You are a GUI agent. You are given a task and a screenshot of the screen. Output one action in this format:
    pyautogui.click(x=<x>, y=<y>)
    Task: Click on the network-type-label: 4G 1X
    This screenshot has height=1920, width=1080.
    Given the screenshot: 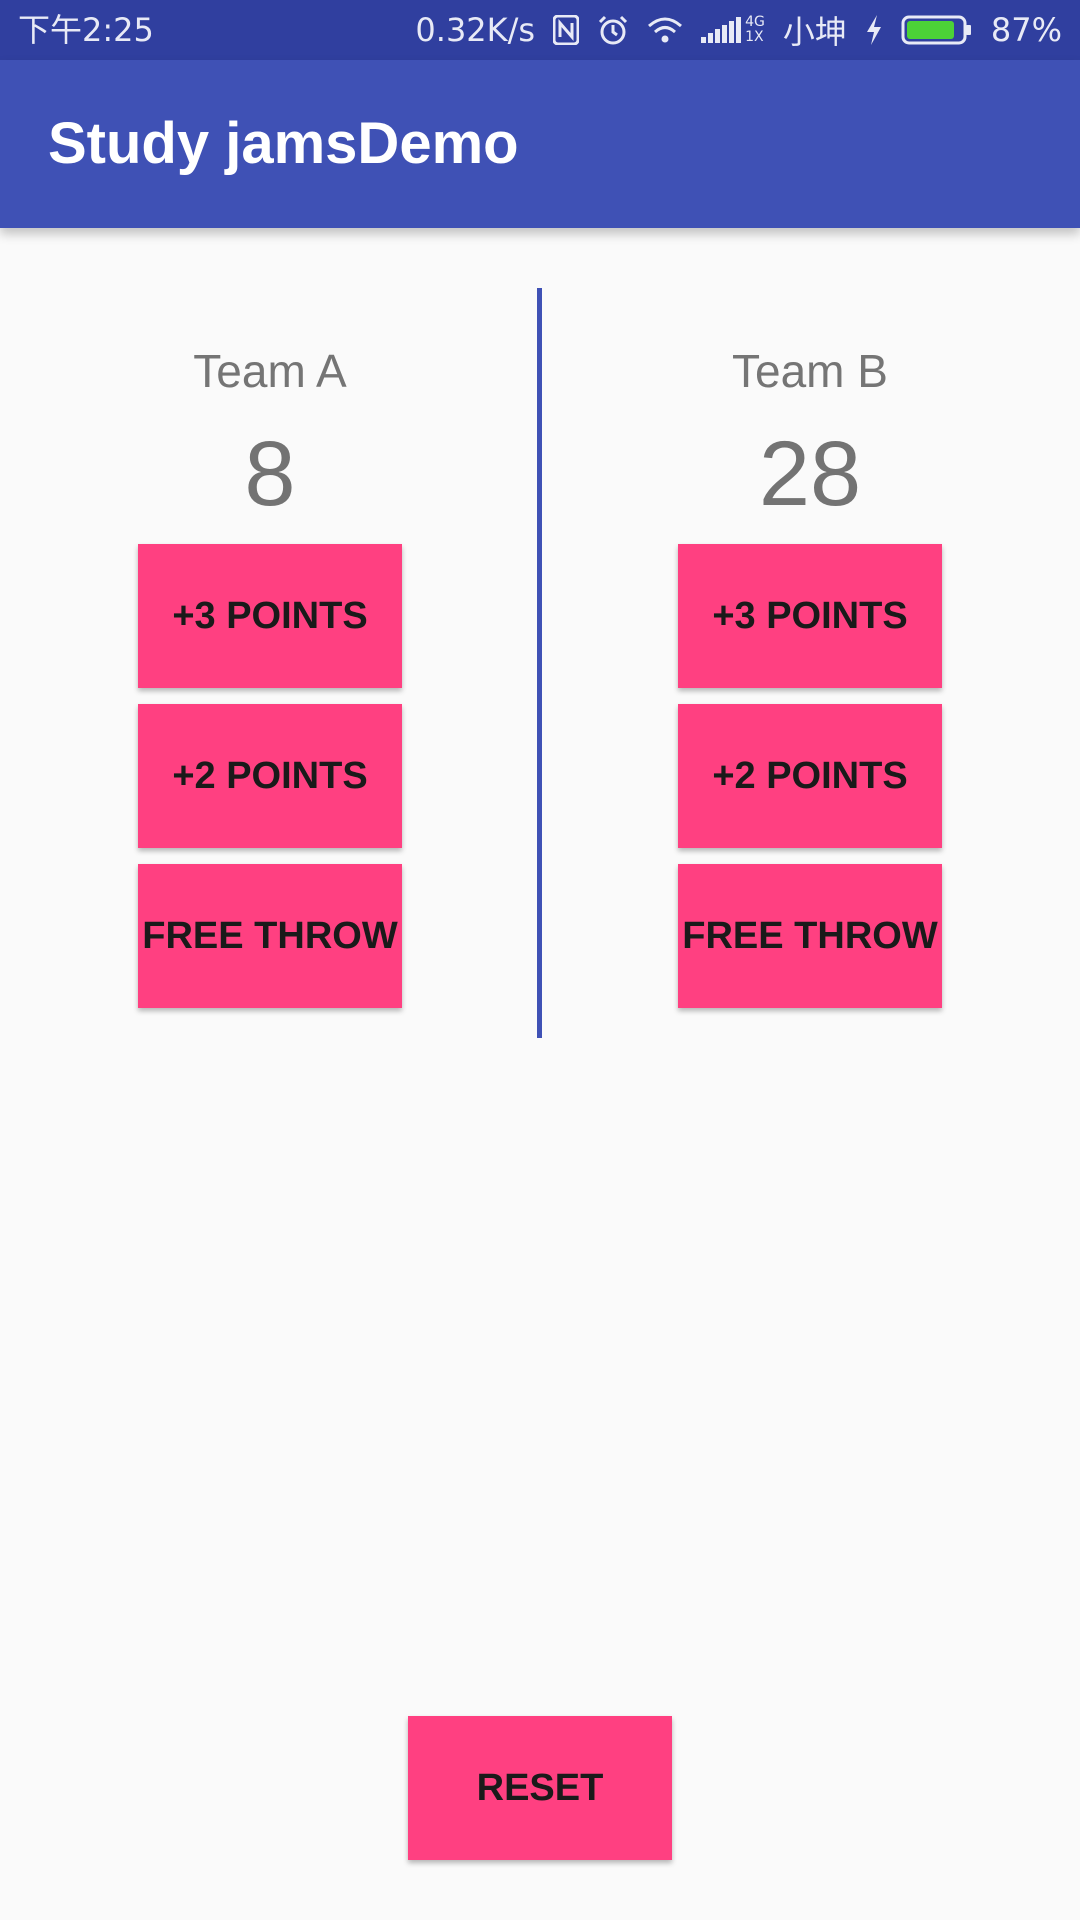 What is the action you would take?
    pyautogui.click(x=755, y=30)
    